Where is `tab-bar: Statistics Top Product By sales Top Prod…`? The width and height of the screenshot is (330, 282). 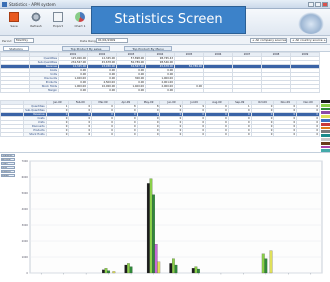
tab-bar: Statistics Top Product By sales Top Prod… is located at coordinates (165, 48).